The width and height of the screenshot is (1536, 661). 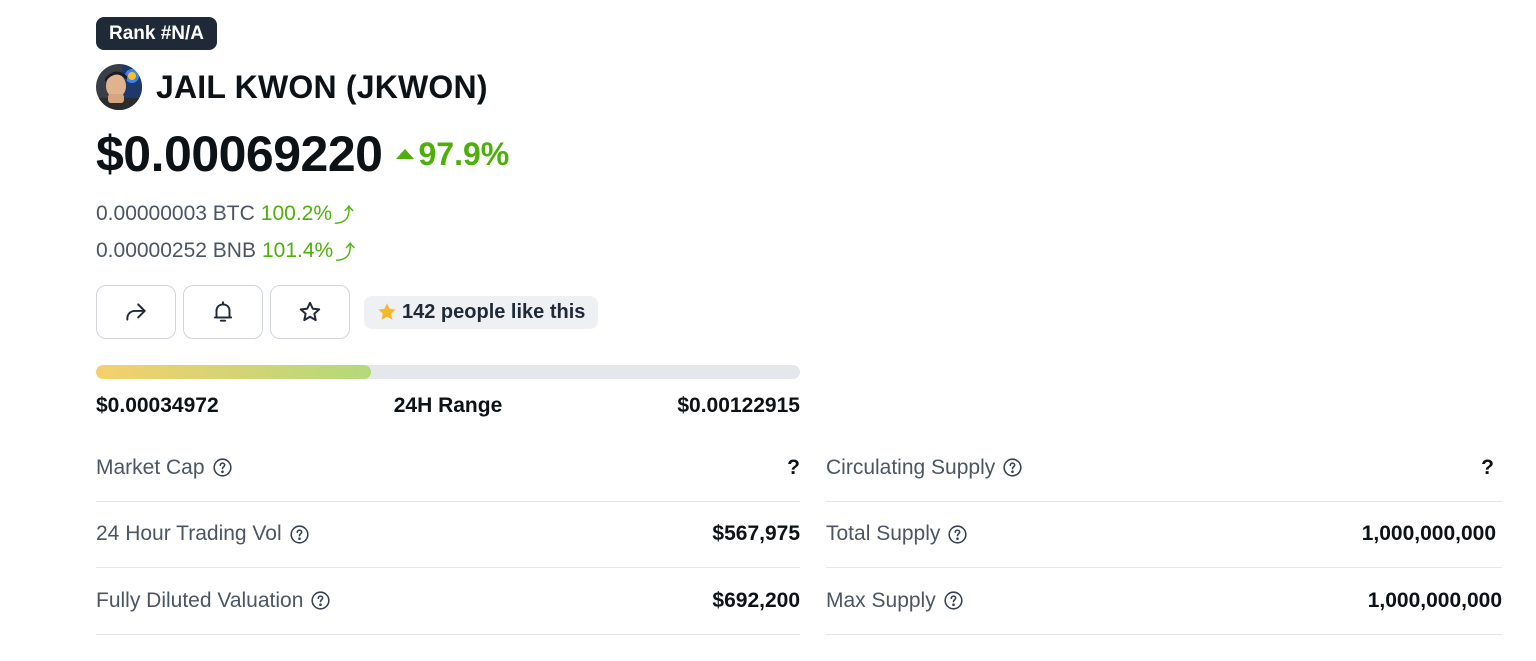 I want to click on stat-value: $692,200, so click(x=756, y=600).